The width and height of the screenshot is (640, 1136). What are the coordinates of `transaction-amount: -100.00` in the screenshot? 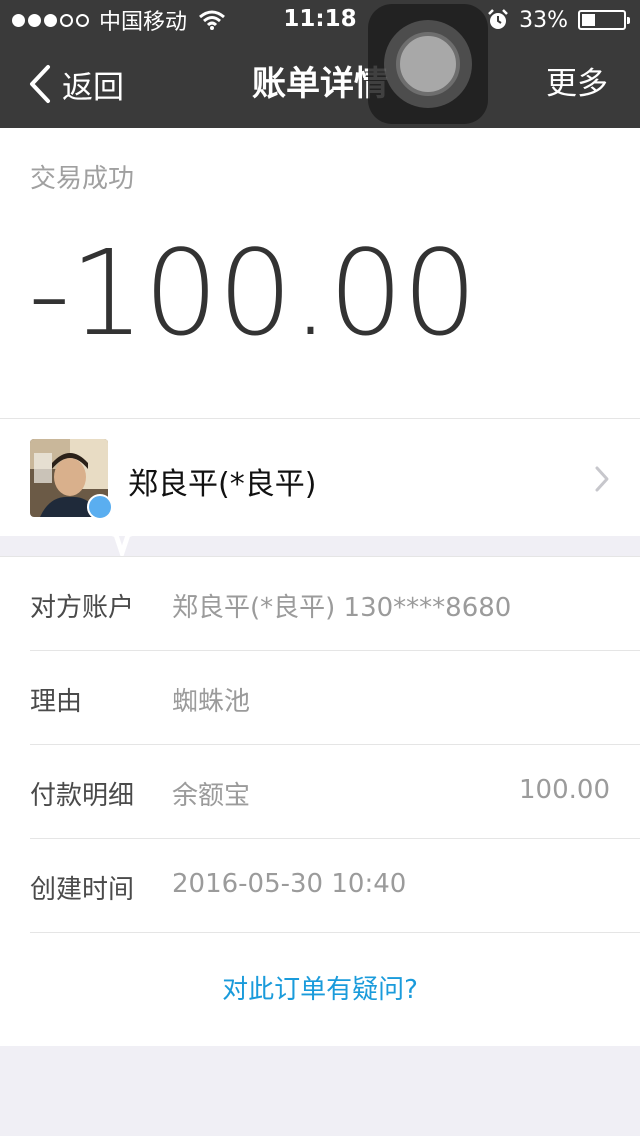 It's located at (252, 293).